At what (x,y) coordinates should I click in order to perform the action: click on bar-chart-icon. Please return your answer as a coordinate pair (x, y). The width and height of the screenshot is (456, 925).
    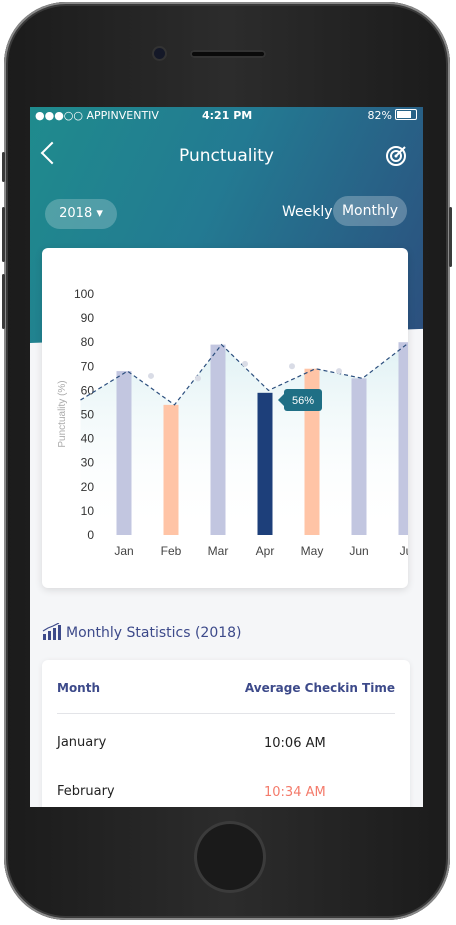
    Looking at the image, I should click on (51, 631).